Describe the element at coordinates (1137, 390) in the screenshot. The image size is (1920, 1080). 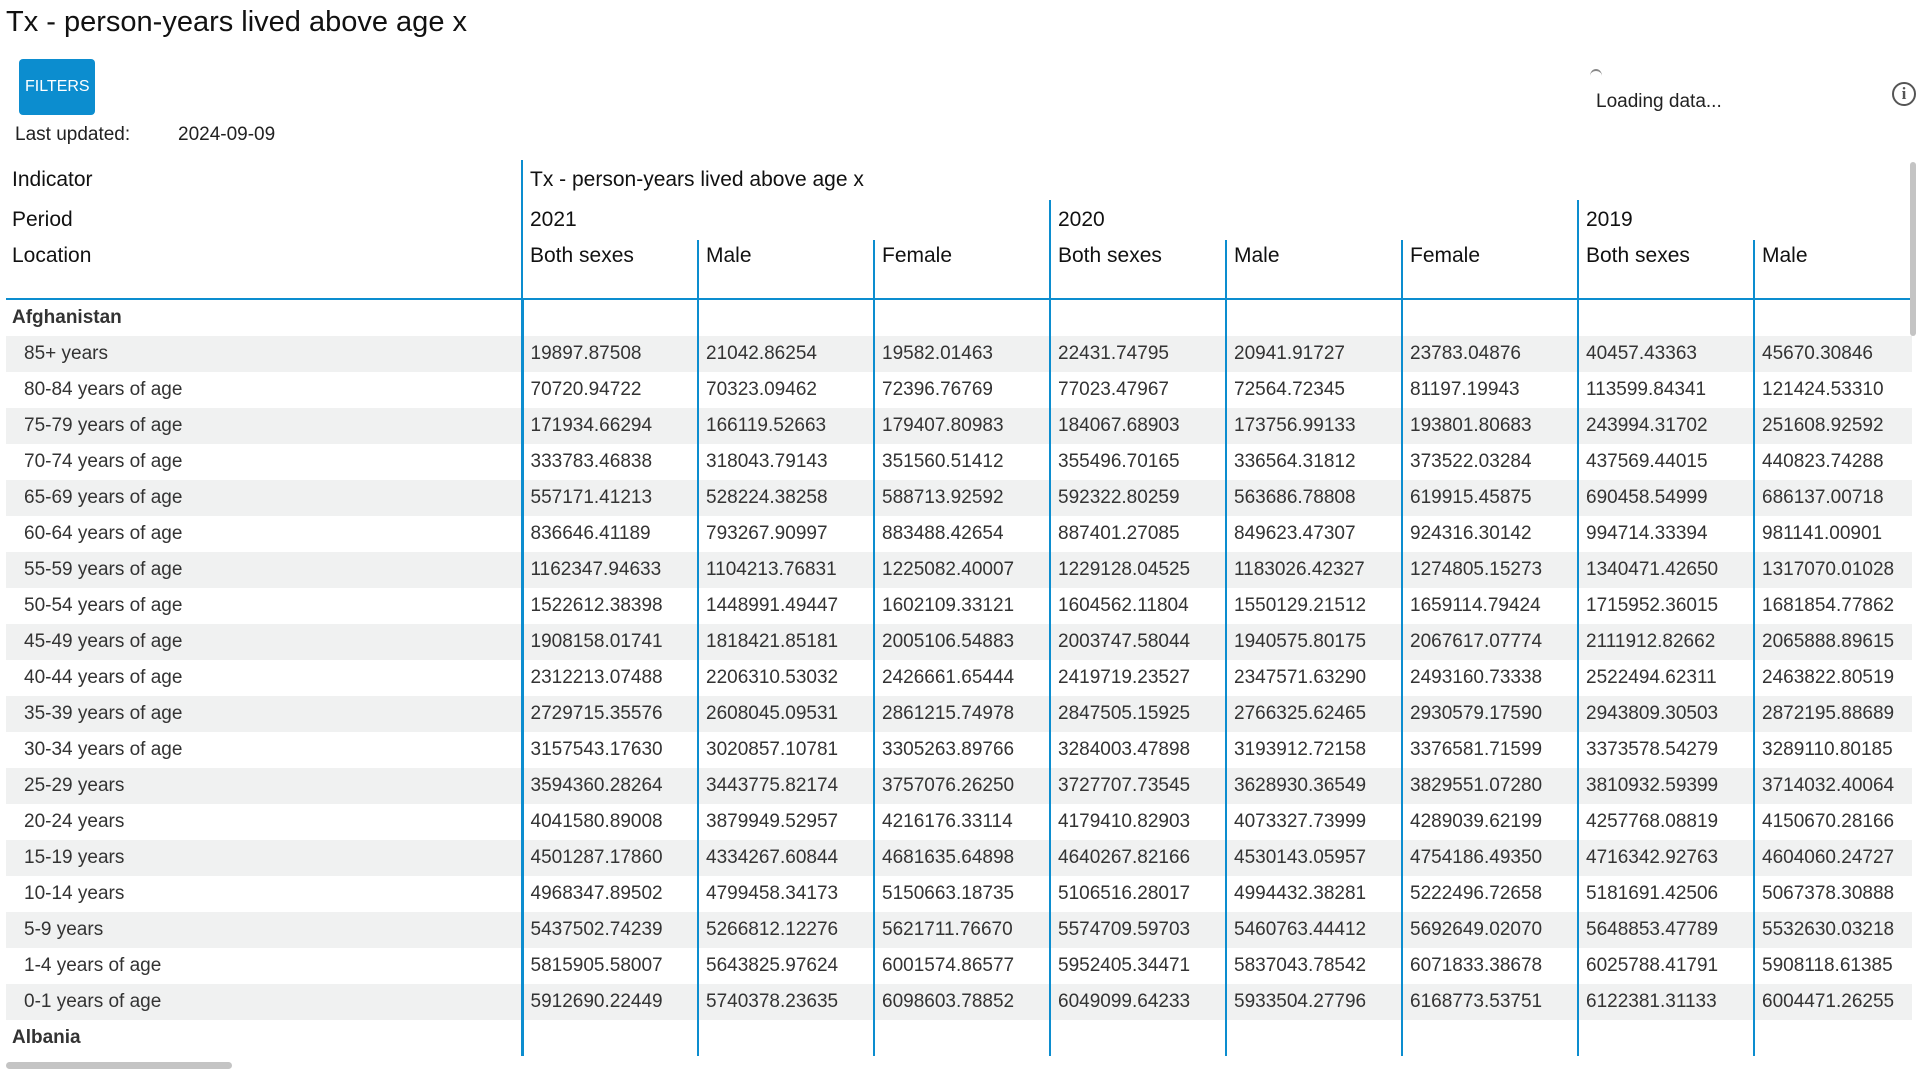
I see `value-cell: 77023.47967` at that location.